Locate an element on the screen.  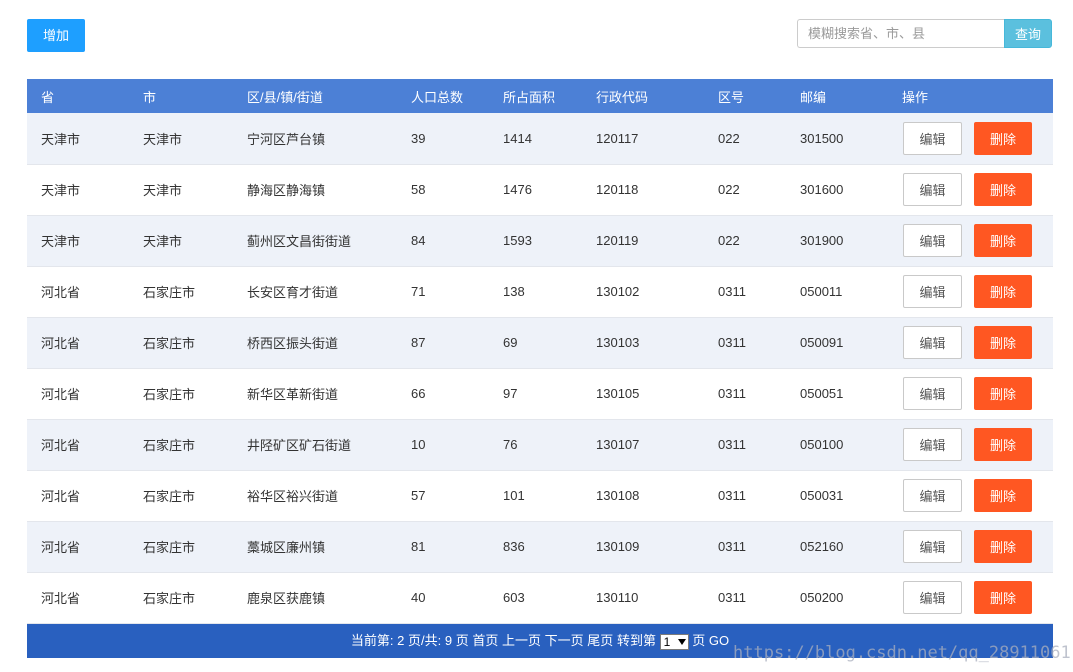
total-pages-unit: 页 is located at coordinates (462, 640).